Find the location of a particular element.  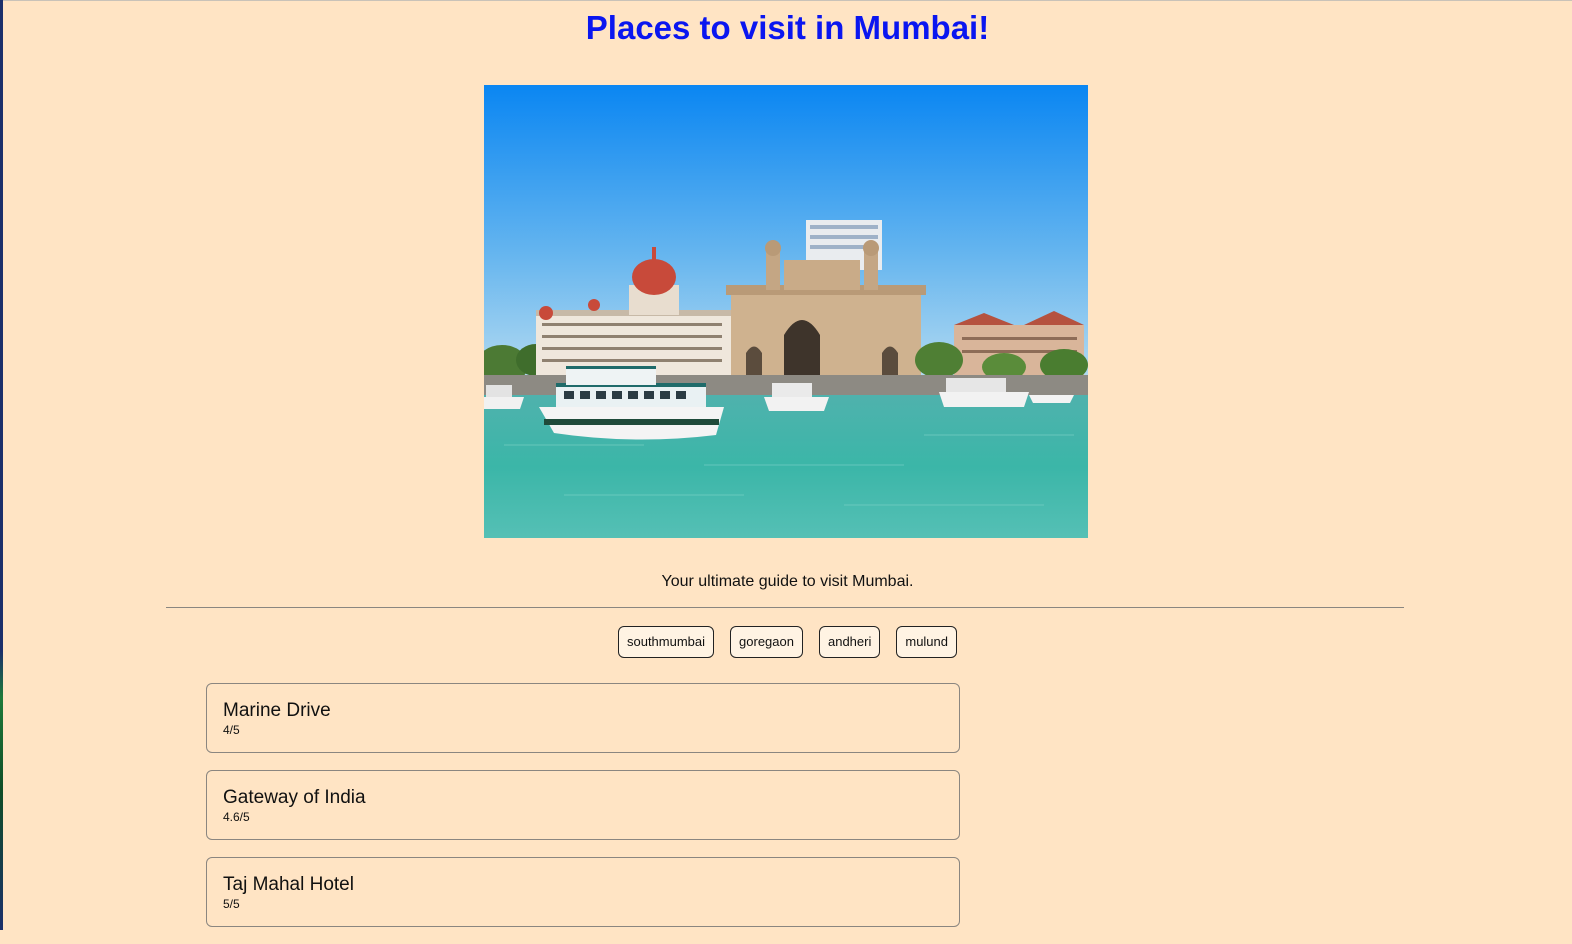

place-rating: 4.6/5 is located at coordinates (236, 817).